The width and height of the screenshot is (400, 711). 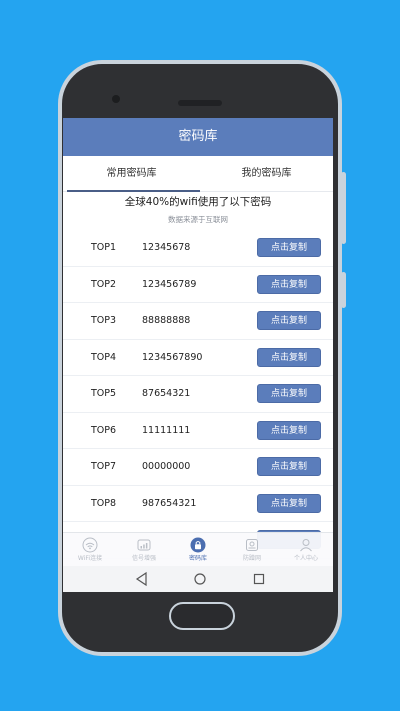 What do you see at coordinates (166, 466) in the screenshot?
I see `password-value: 00000000` at bounding box center [166, 466].